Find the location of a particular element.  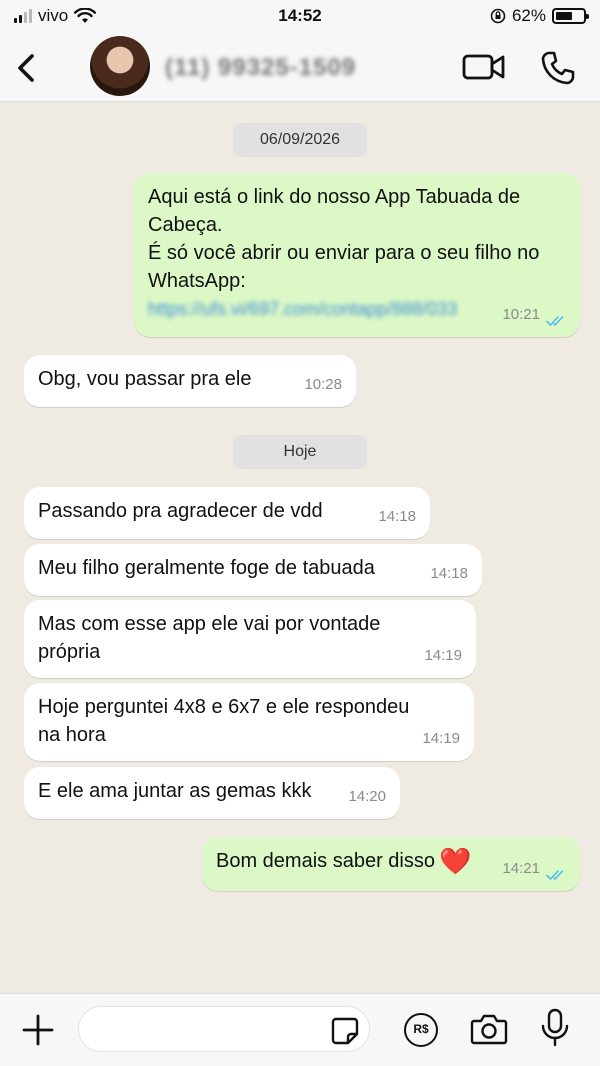

sticker-icon is located at coordinates (345, 1031).